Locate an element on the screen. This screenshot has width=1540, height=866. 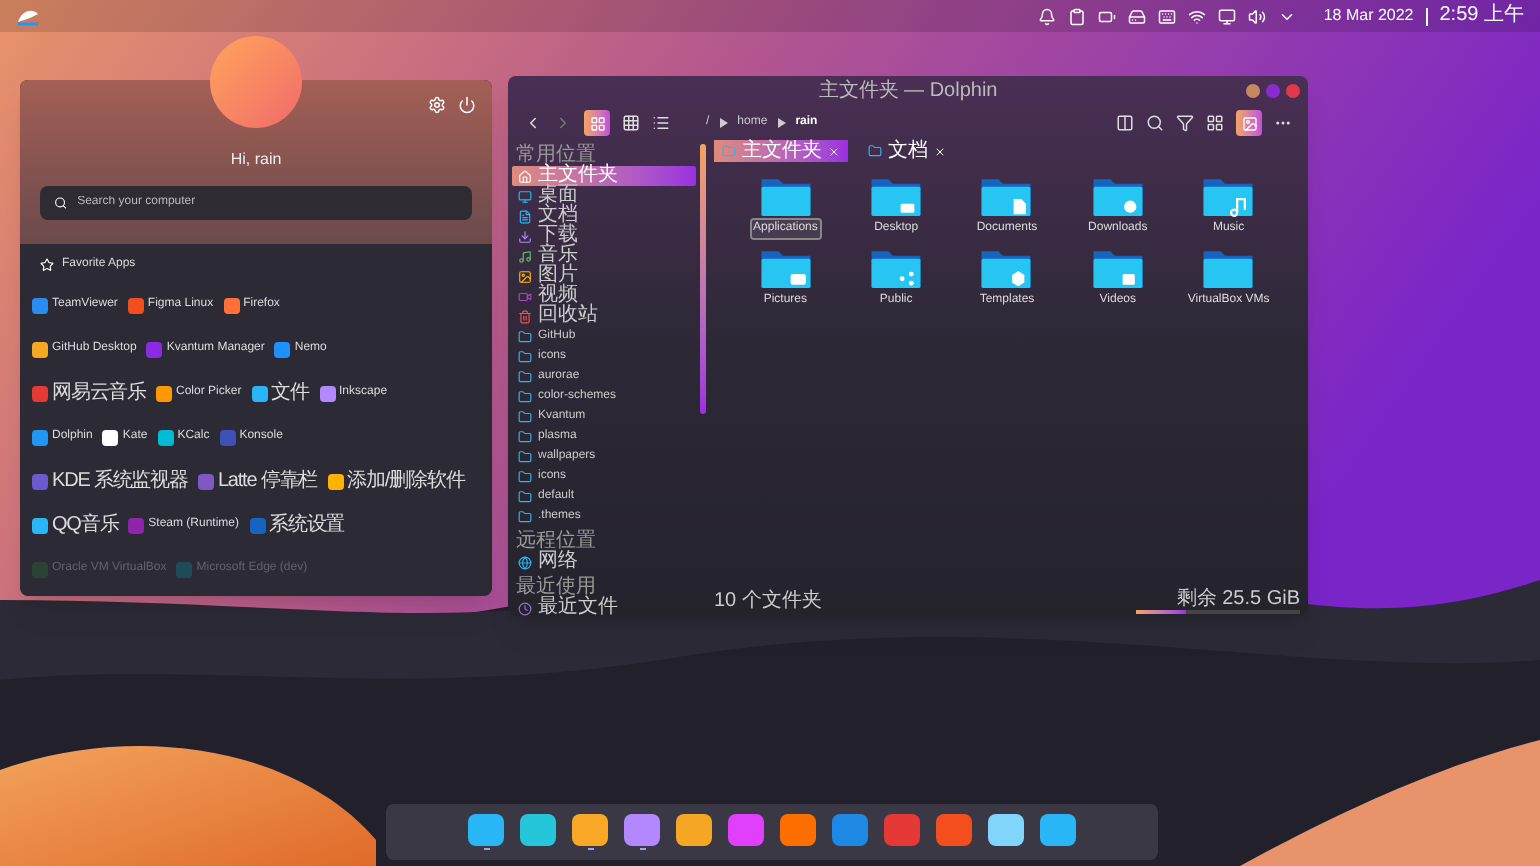
places-item: 视频 is located at coordinates (604, 296).